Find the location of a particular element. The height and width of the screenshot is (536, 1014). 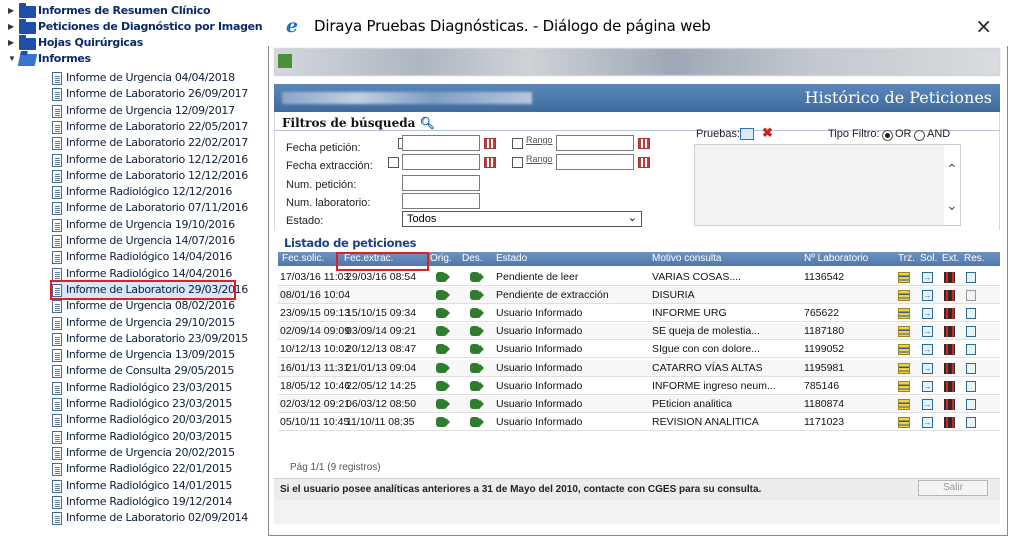

fecha-extraccion-to-input is located at coordinates (595, 162).